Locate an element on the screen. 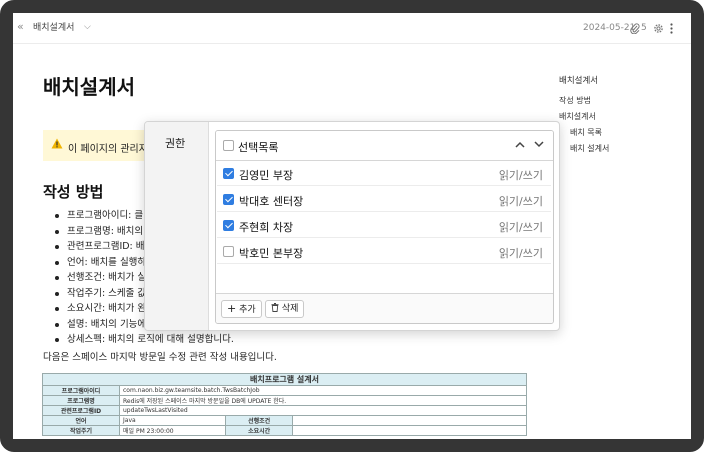 This screenshot has width=704, height=452. table-label: 작업주기 is located at coordinates (81, 430).